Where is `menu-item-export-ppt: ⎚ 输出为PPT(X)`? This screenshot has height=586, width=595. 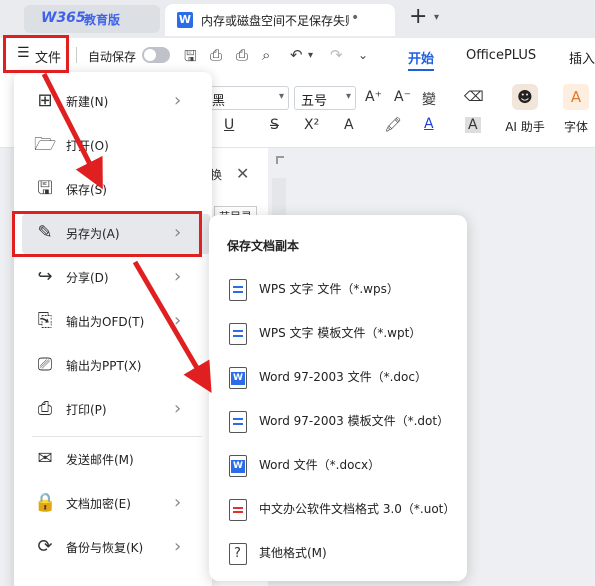 menu-item-export-ppt: ⎚ 输出为PPT(X) is located at coordinates (113, 366).